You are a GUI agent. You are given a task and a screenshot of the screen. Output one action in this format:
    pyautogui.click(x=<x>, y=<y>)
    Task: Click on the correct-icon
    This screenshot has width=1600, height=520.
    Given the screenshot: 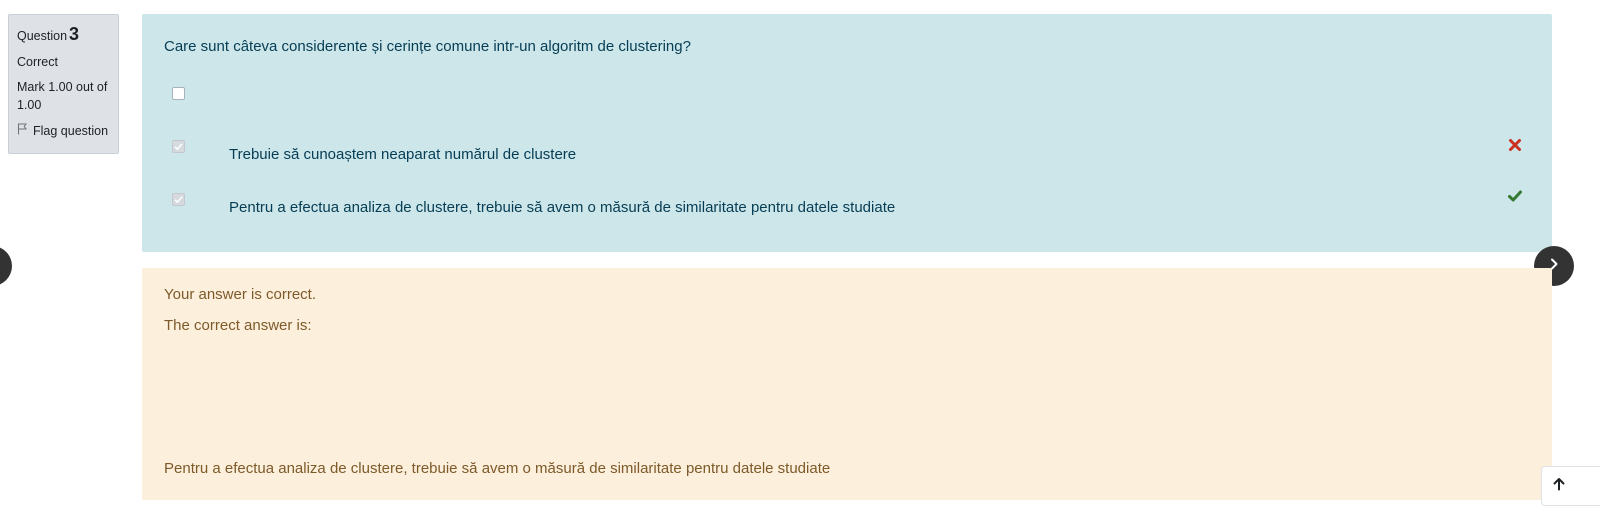 What is the action you would take?
    pyautogui.click(x=1515, y=196)
    